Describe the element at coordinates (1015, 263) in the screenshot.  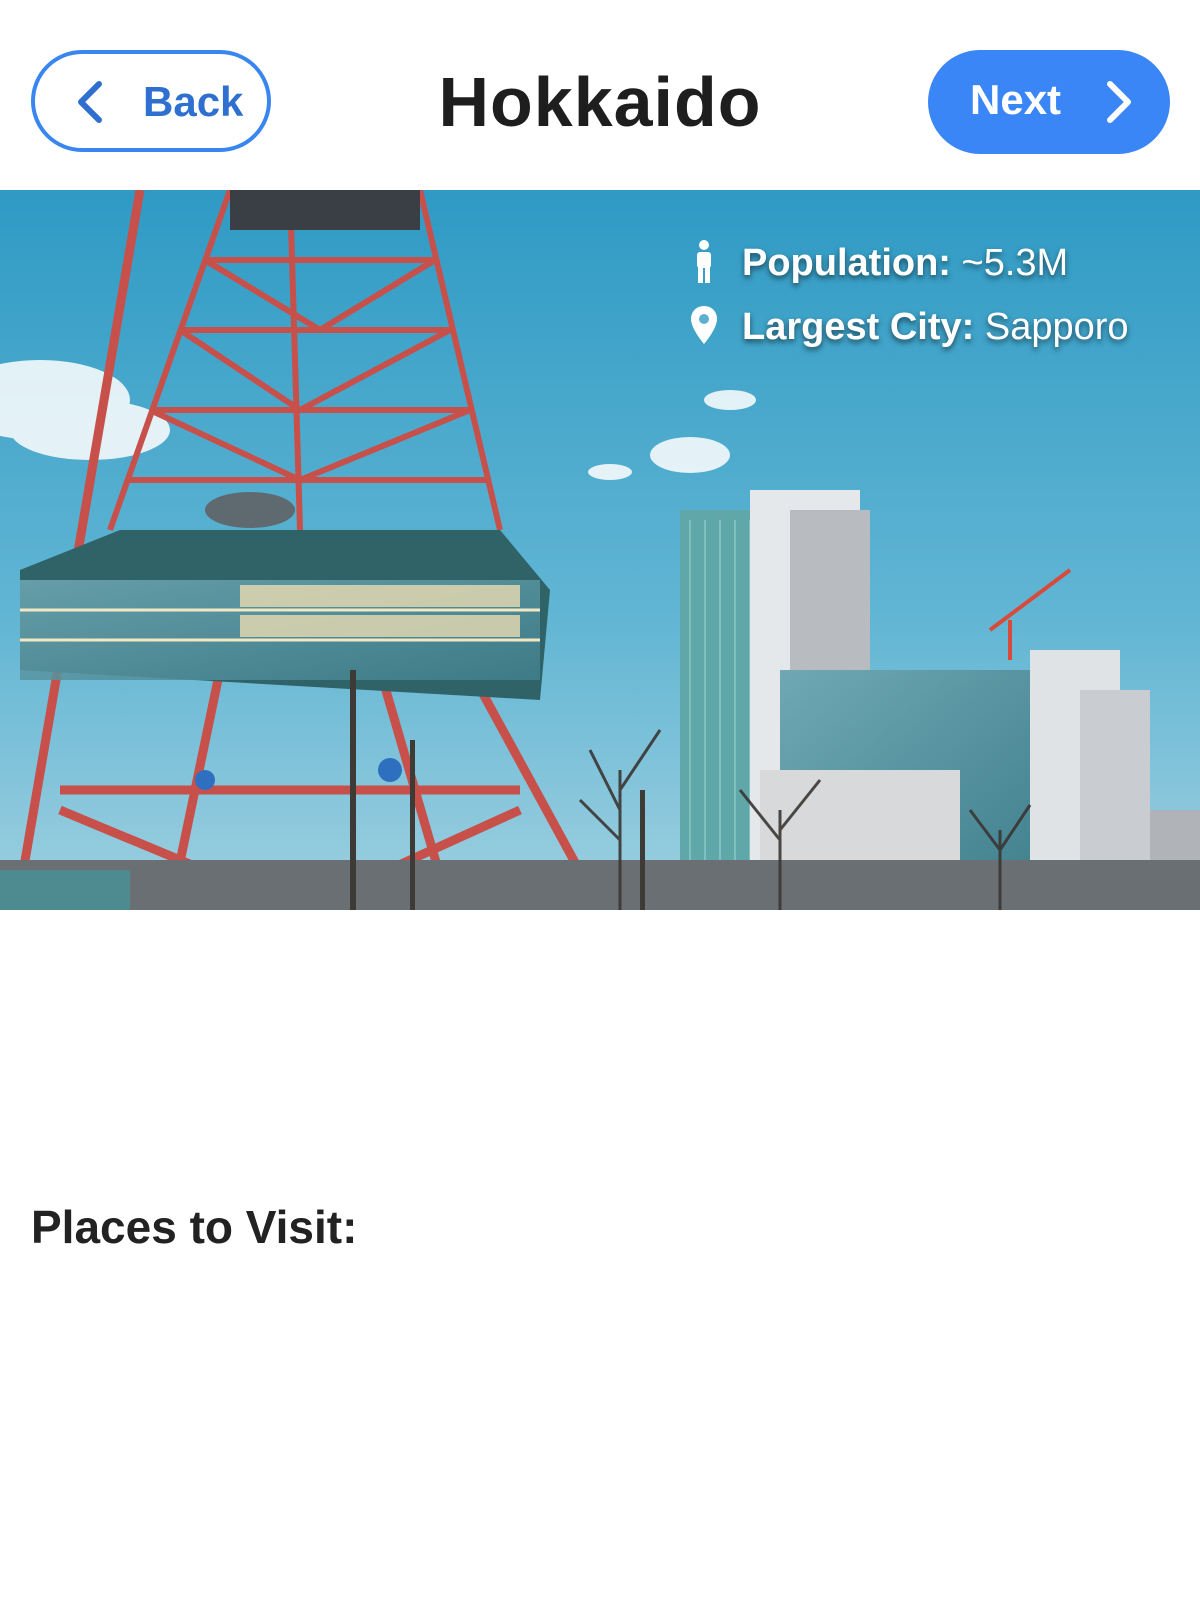
I see `population-value: ~5.3M` at that location.